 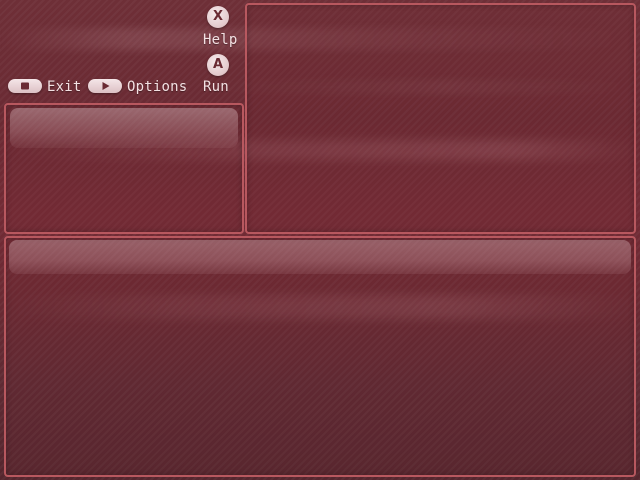 I want to click on options-label: Options, so click(x=157, y=87).